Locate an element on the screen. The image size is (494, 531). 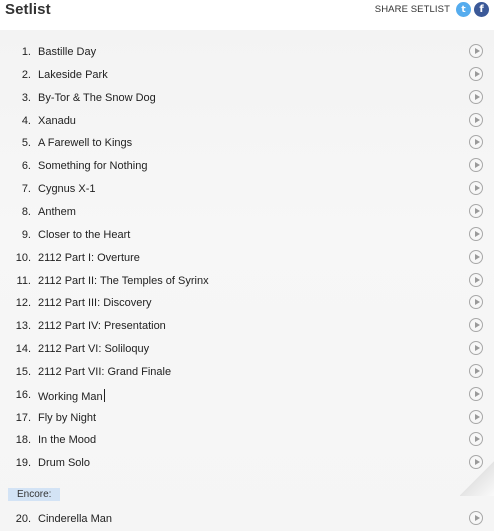
song-number: 5. is located at coordinates (26, 143).